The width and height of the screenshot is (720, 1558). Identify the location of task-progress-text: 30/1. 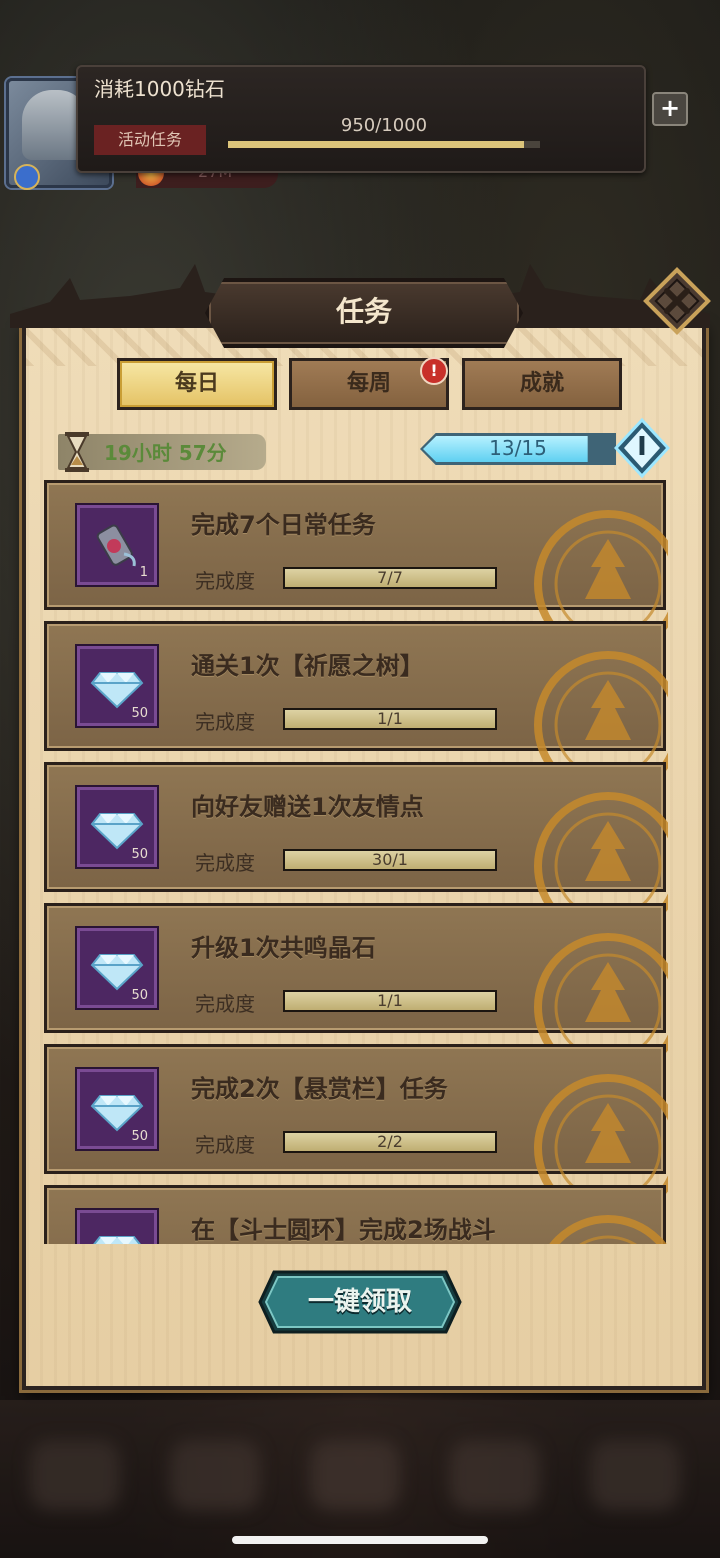
(390, 859).